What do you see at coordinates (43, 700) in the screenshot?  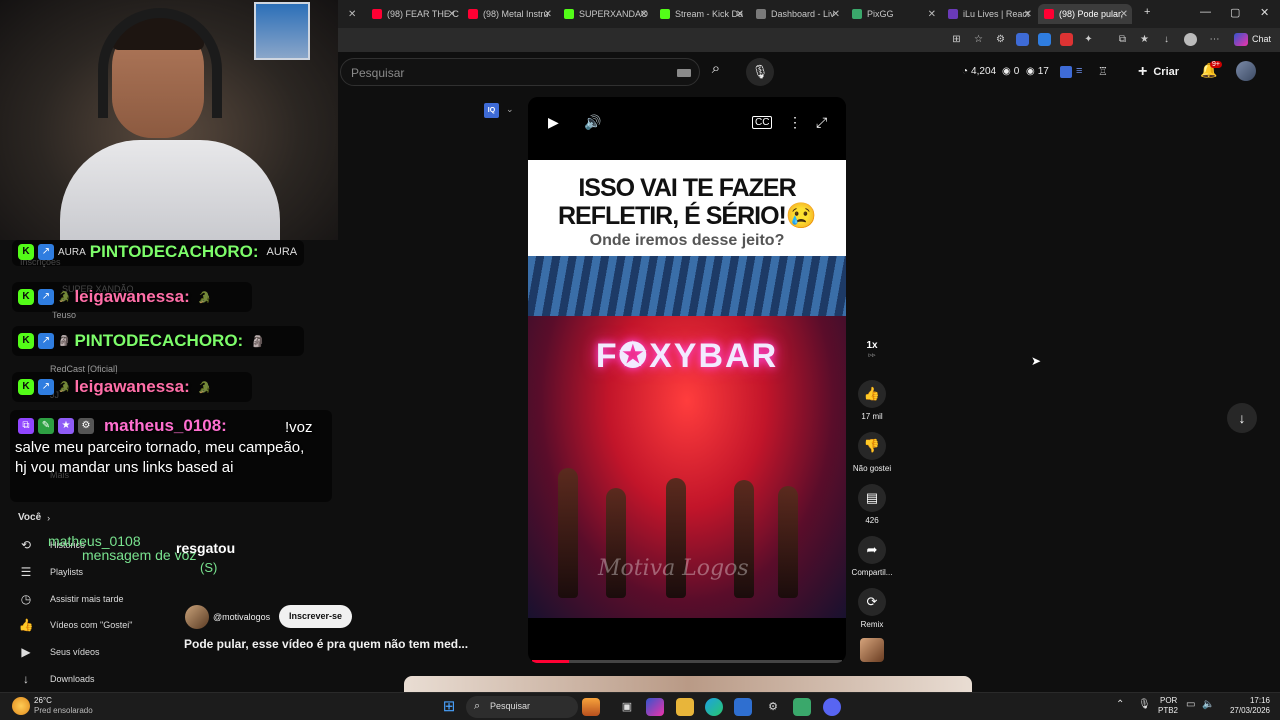 I see `weather-temp: 26°C` at bounding box center [43, 700].